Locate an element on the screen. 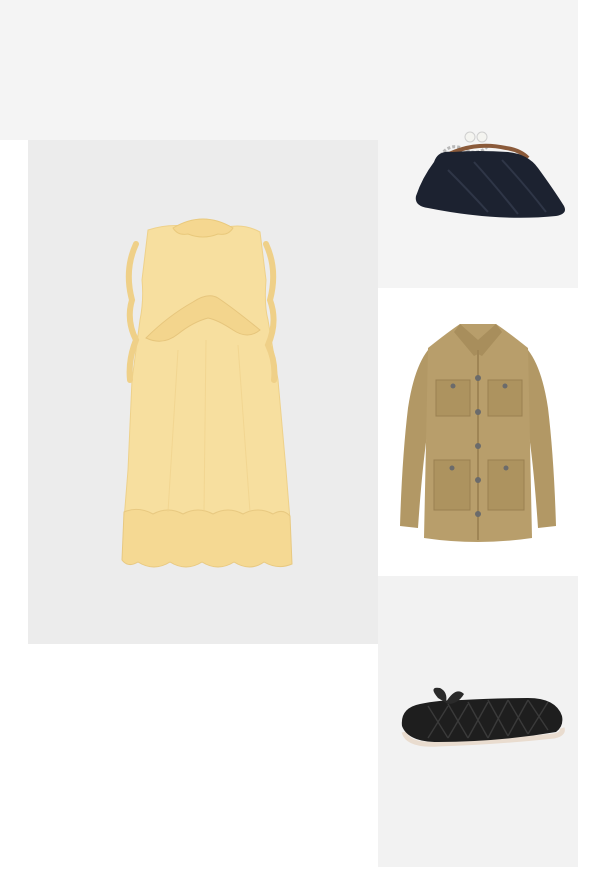  ballet-flat-icon is located at coordinates (483, 717).